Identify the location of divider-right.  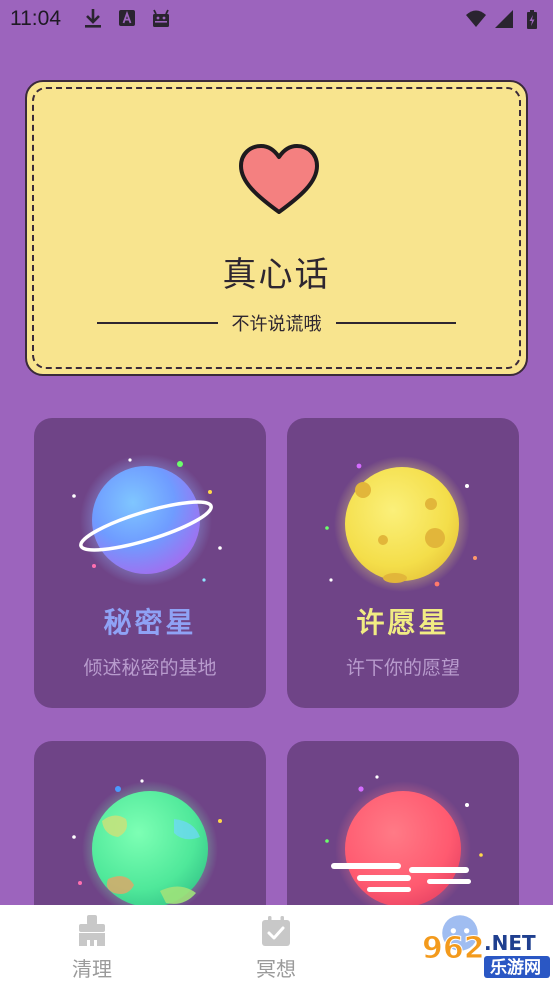
(395, 323).